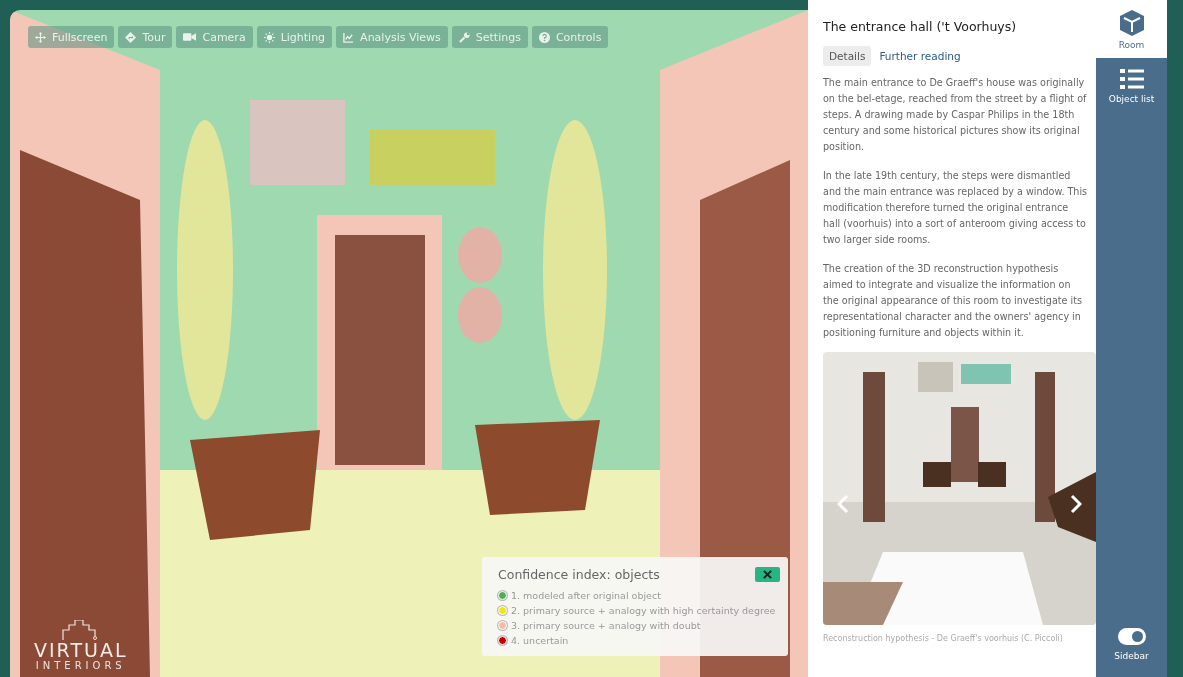 Image resolution: width=1183 pixels, height=677 pixels. What do you see at coordinates (920, 56) in the screenshot?
I see `tab: Further reading` at bounding box center [920, 56].